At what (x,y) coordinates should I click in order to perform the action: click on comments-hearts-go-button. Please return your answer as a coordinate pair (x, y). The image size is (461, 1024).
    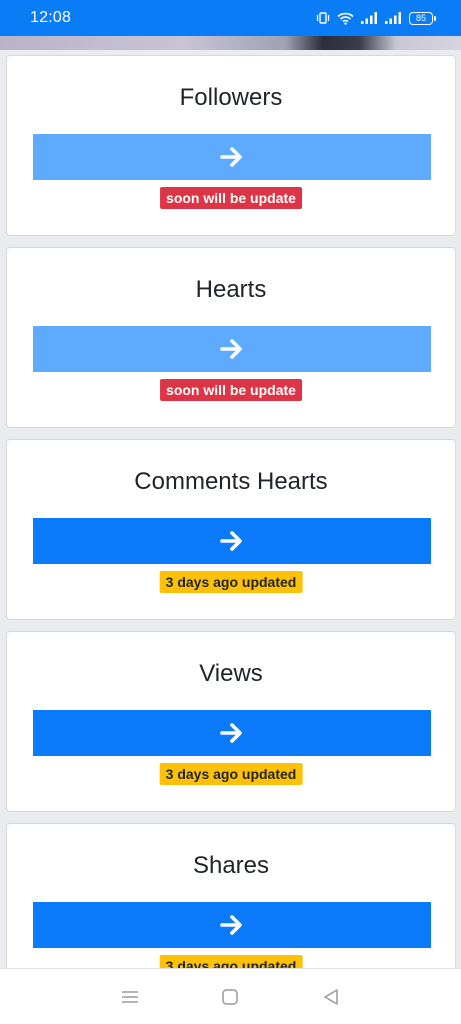
    Looking at the image, I should click on (232, 541).